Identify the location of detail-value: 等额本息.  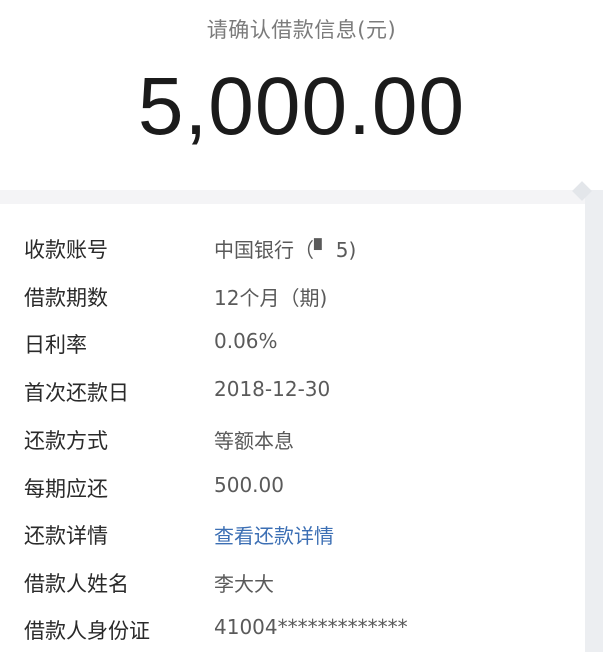
(254, 441).